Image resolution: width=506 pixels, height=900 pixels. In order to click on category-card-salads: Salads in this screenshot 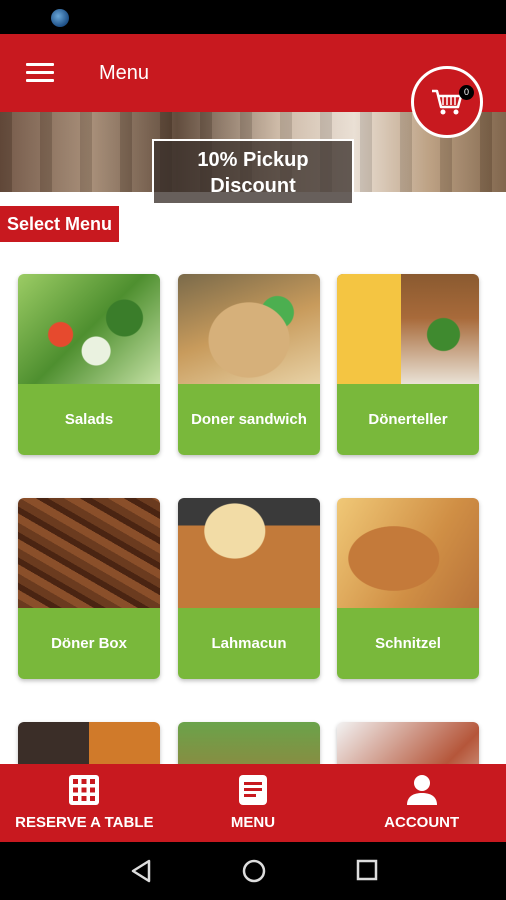, I will do `click(89, 364)`.